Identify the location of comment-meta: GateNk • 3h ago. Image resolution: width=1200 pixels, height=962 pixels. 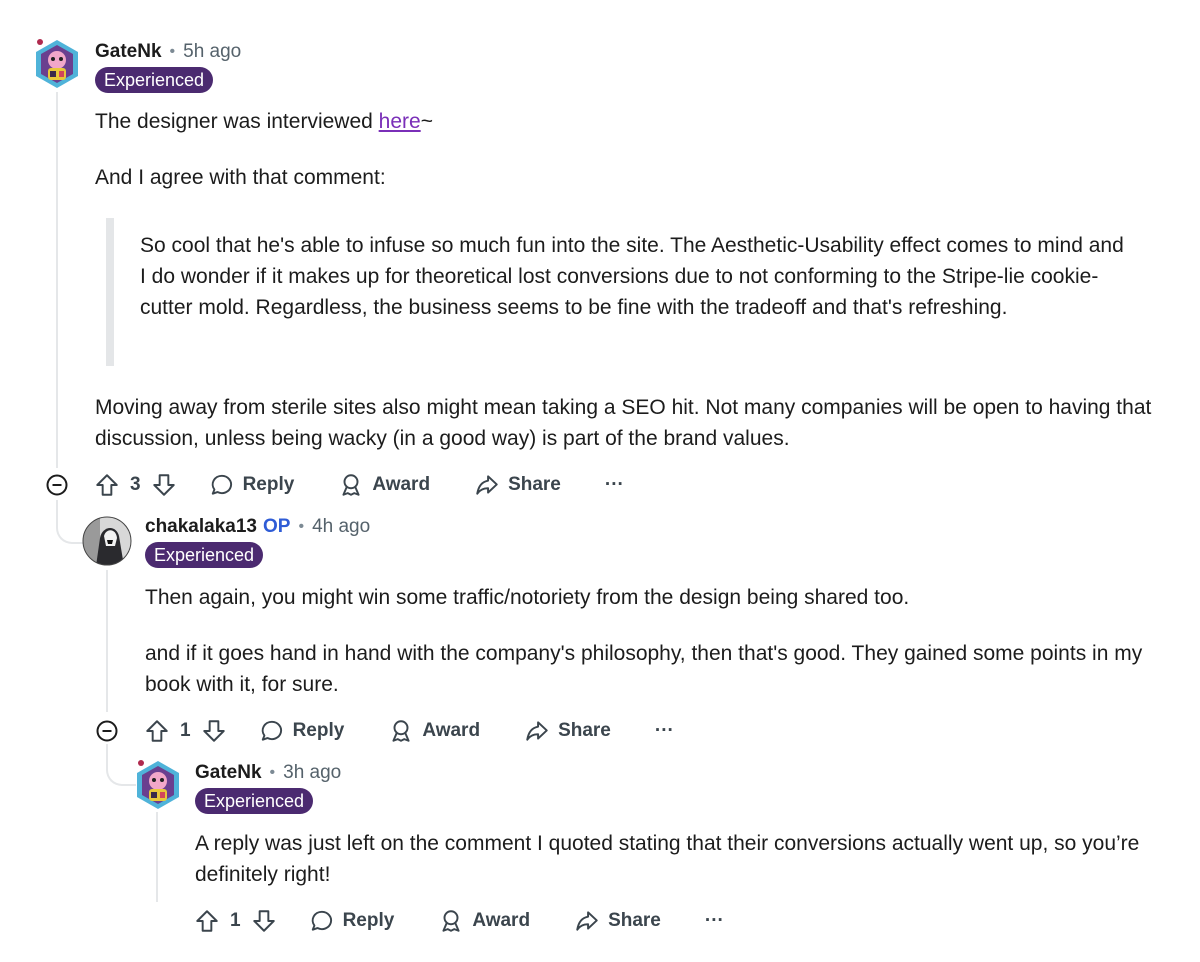
(268, 773).